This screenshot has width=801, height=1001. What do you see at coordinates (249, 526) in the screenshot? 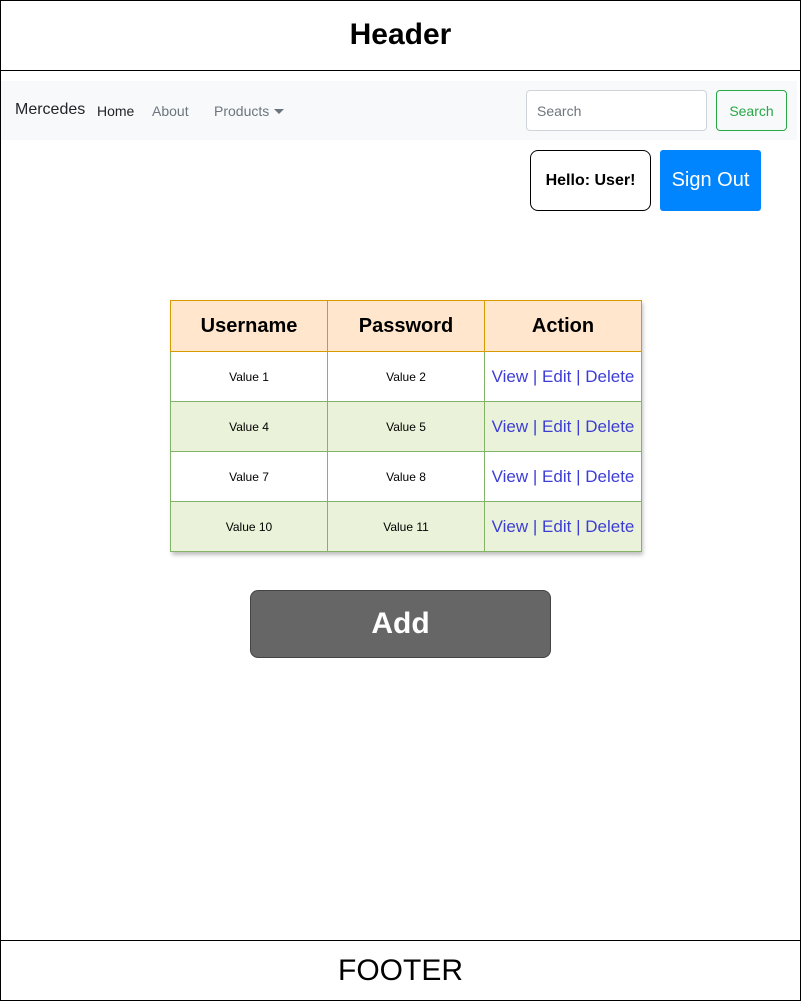
I see `cell-username: Value 10` at bounding box center [249, 526].